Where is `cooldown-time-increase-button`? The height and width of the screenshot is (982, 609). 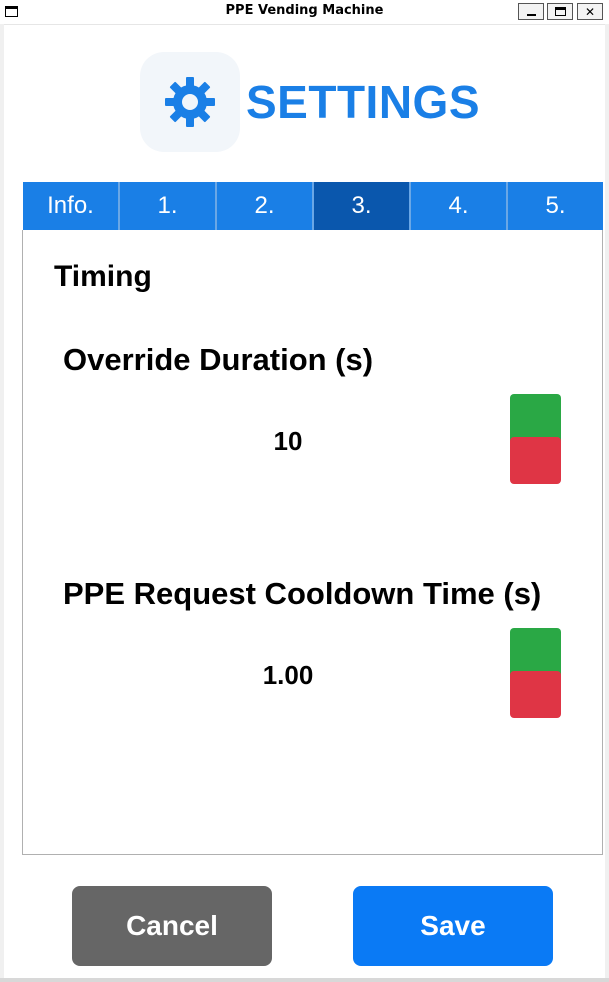
cooldown-time-increase-button is located at coordinates (535, 651).